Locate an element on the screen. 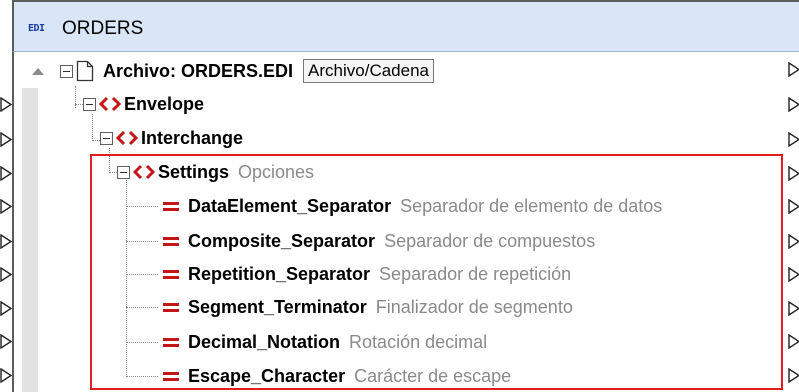  node-name: Envelope is located at coordinates (164, 103).